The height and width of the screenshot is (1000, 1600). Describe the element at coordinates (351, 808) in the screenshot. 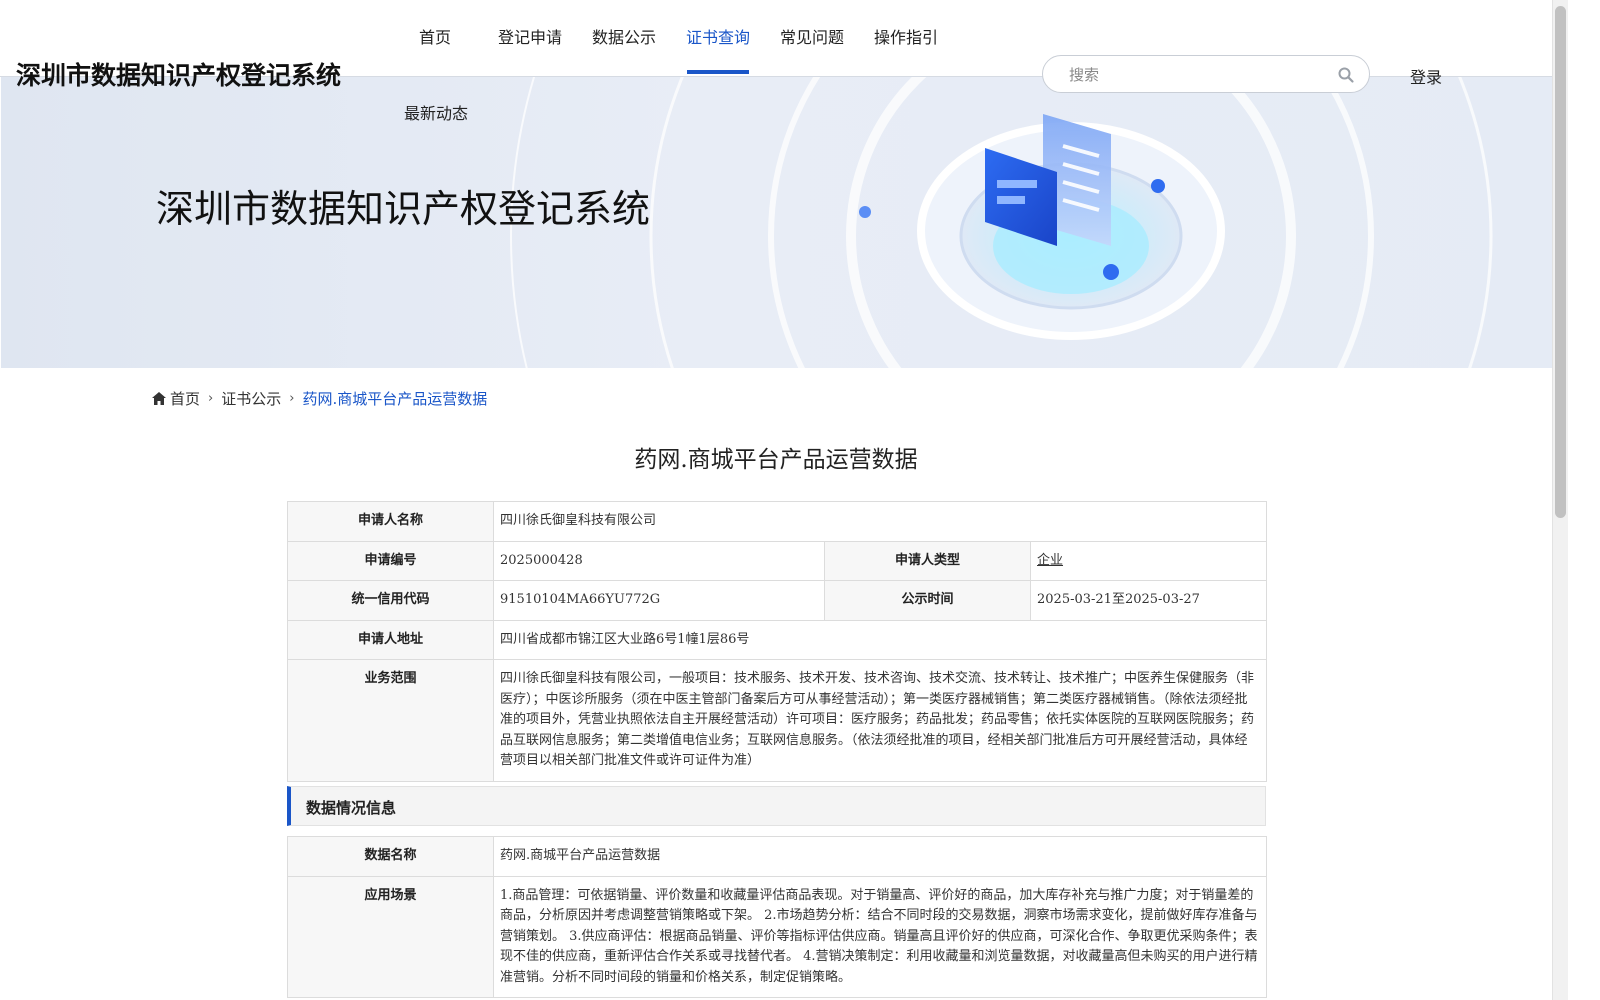

I see `section-title: 数据情况信息` at that location.